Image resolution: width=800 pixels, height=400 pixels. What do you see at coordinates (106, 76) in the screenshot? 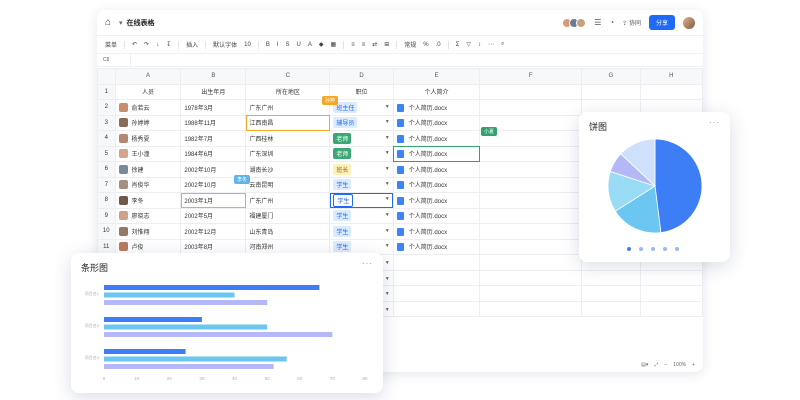
I see `corner-cell` at bounding box center [106, 76].